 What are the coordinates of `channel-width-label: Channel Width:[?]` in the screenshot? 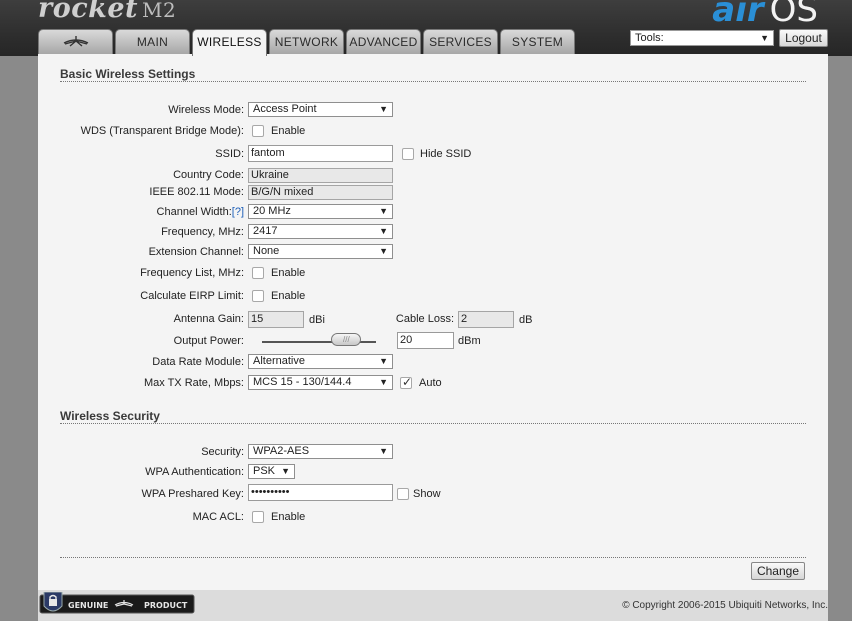 It's located at (200, 212).